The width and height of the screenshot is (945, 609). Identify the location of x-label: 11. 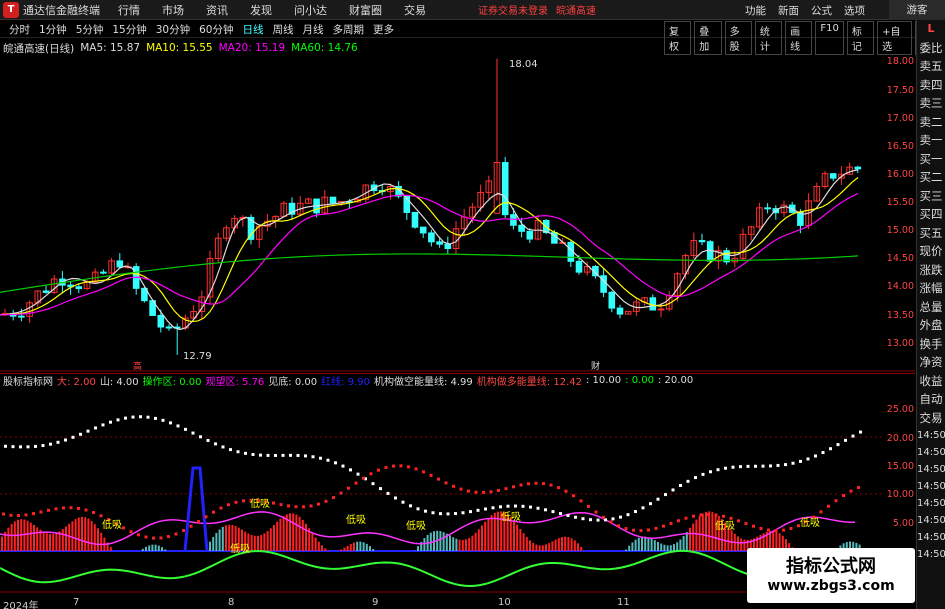
(623, 602).